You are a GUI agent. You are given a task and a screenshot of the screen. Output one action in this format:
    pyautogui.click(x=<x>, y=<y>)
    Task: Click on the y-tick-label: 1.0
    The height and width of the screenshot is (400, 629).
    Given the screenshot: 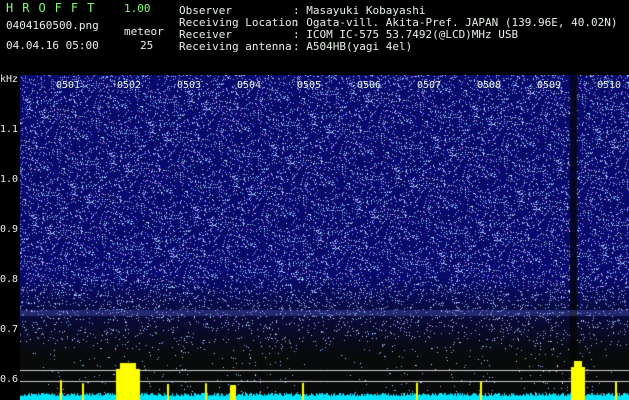 What is the action you would take?
    pyautogui.click(x=9, y=179)
    